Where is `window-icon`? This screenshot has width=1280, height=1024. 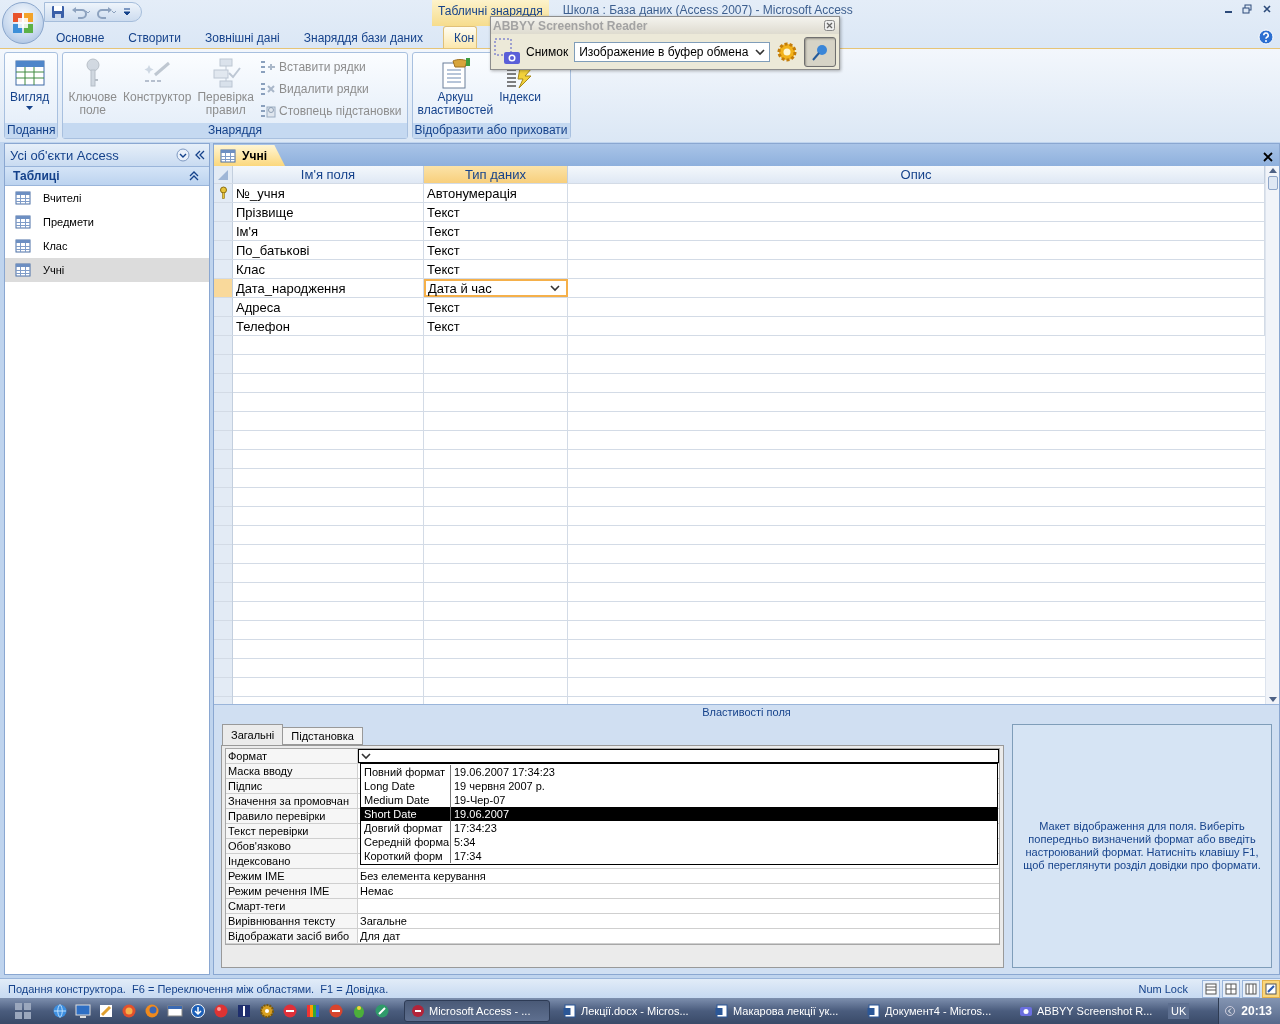 window-icon is located at coordinates (175, 1011).